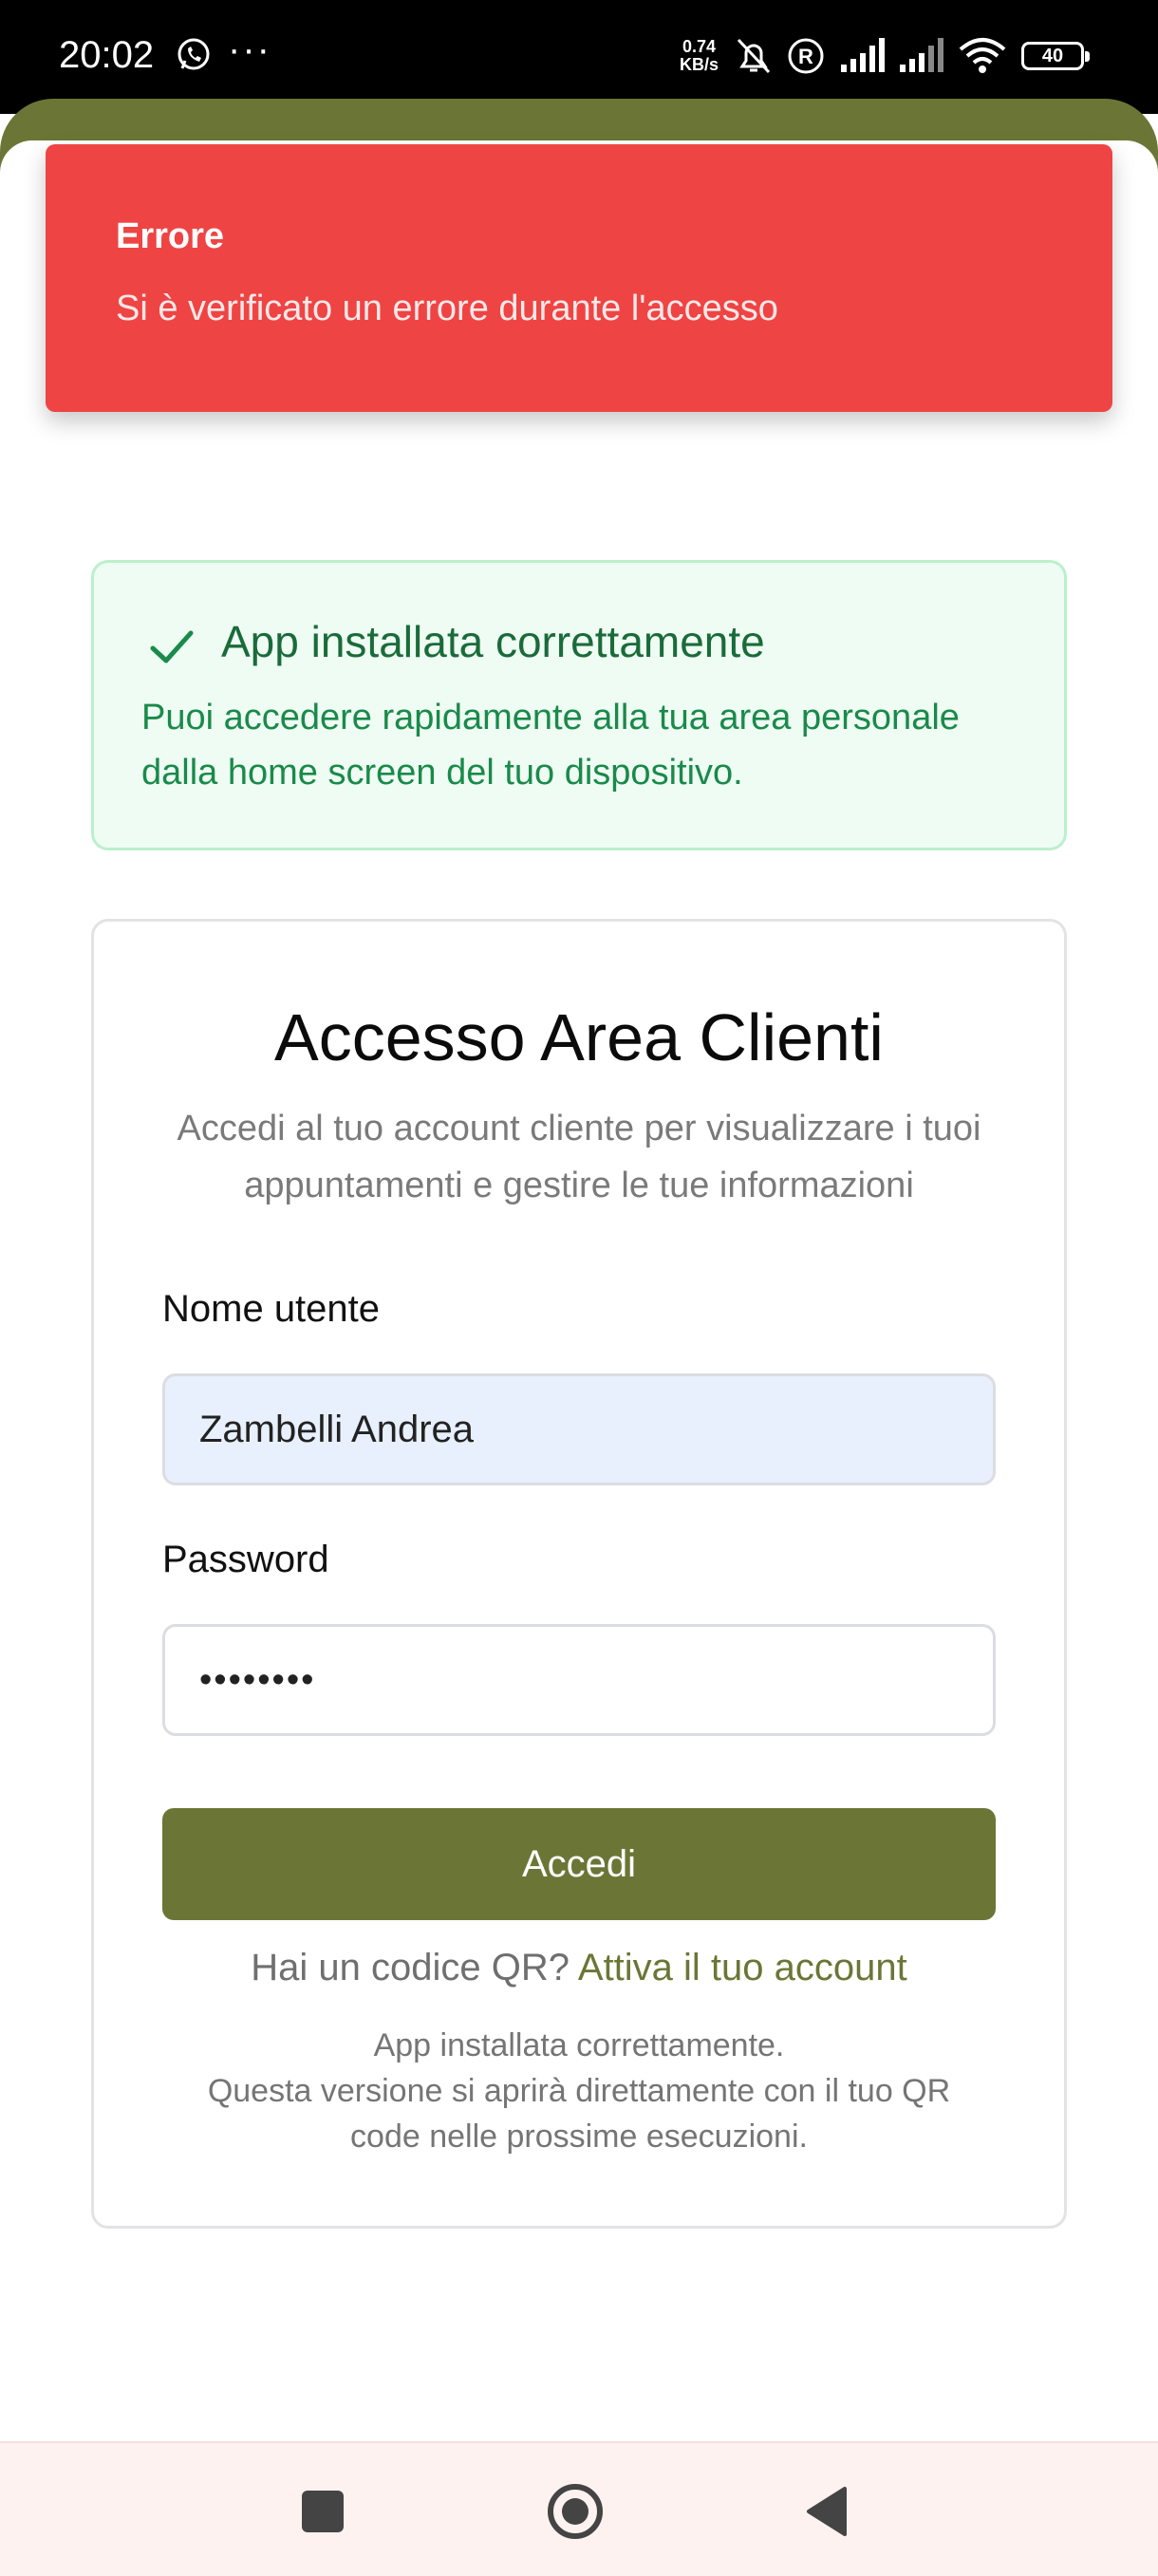  Describe the element at coordinates (172, 646) in the screenshot. I see `check-icon` at that location.